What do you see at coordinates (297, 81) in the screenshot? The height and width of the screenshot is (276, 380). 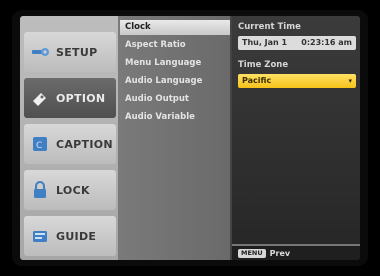 I see `time-zone-dropdown: Pacific ▾` at bounding box center [297, 81].